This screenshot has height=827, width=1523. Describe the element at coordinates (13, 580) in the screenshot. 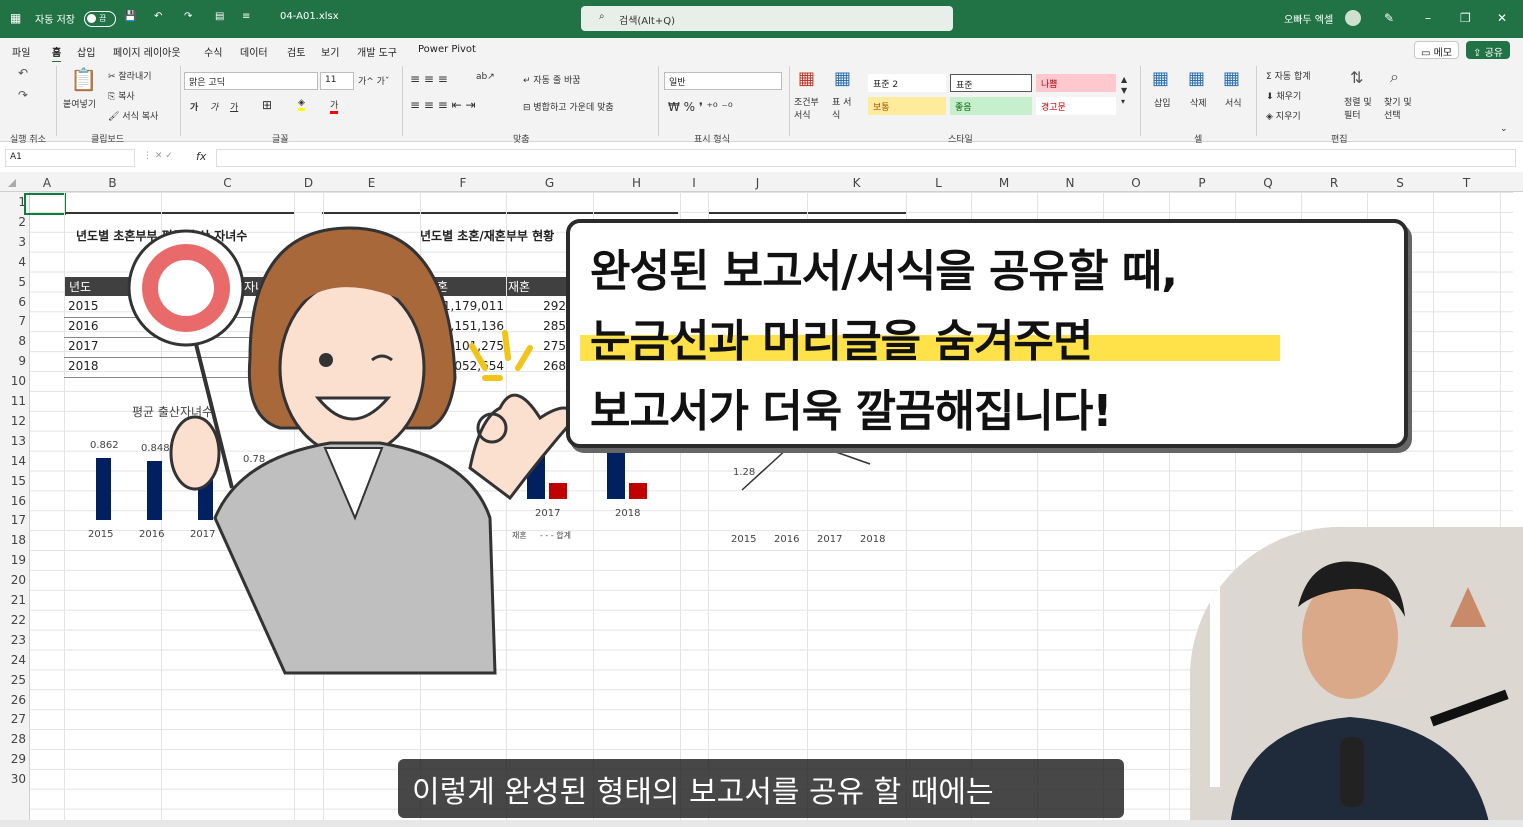

I see `row-header-20: 20` at that location.